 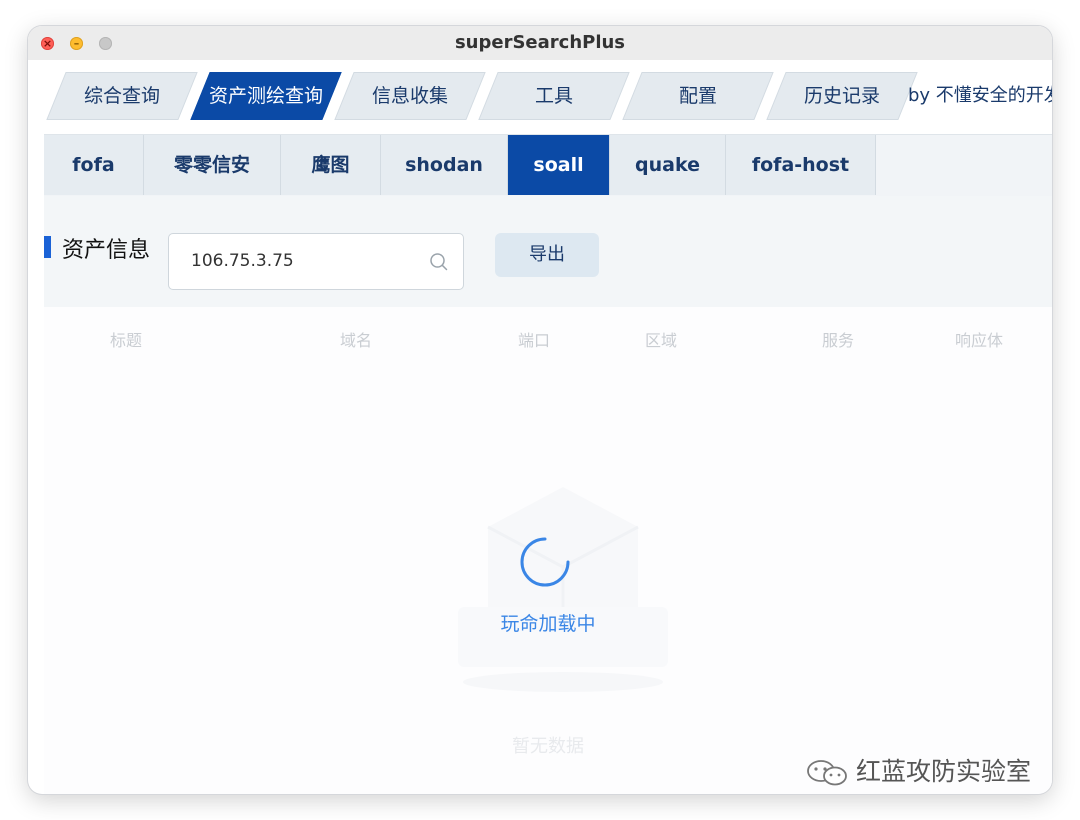 I want to click on tab-label: 配置, so click(x=697, y=96).